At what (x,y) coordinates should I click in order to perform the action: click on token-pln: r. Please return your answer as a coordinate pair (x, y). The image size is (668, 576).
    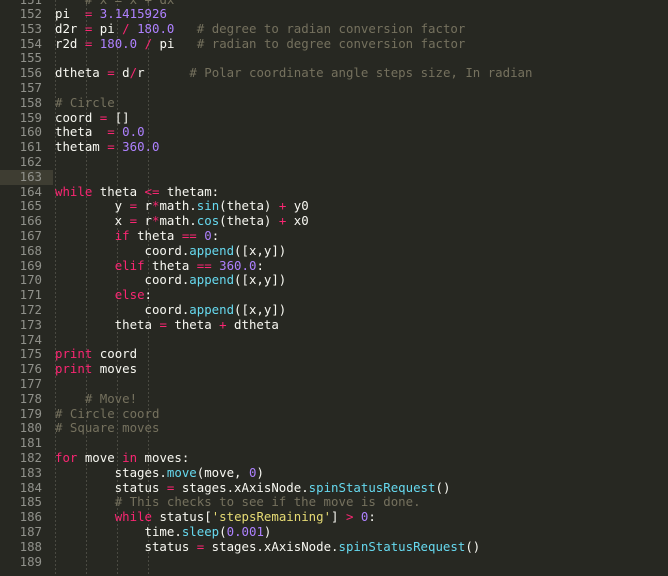
    Looking at the image, I should click on (144, 206).